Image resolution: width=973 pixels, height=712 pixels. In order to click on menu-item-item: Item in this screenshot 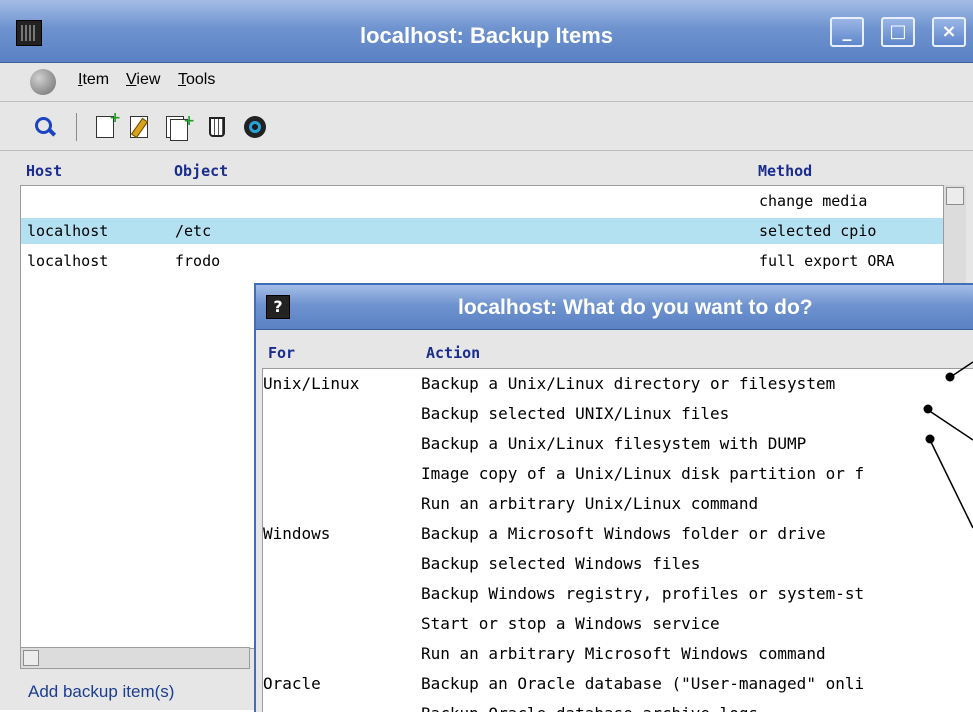, I will do `click(93, 80)`.